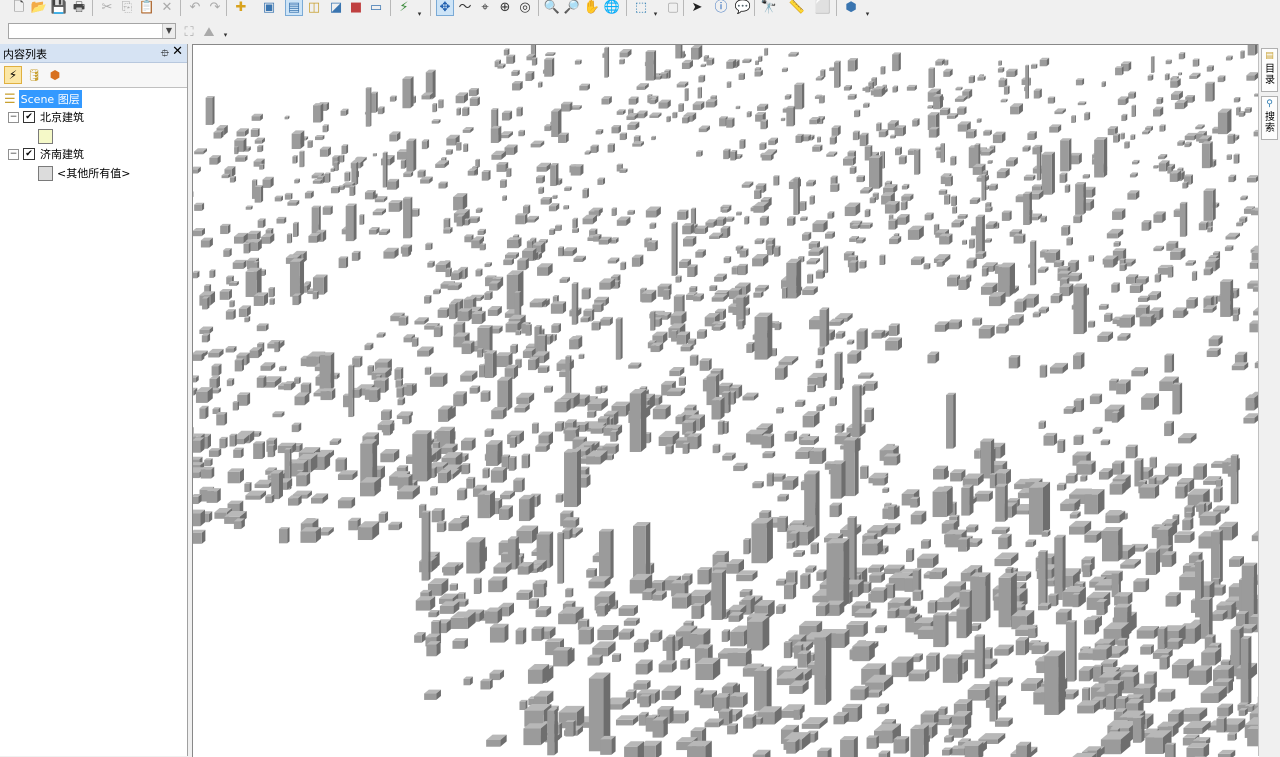 Image resolution: width=1280 pixels, height=757 pixels. What do you see at coordinates (195, 8) in the screenshot?
I see `undo-icon: ↶` at bounding box center [195, 8].